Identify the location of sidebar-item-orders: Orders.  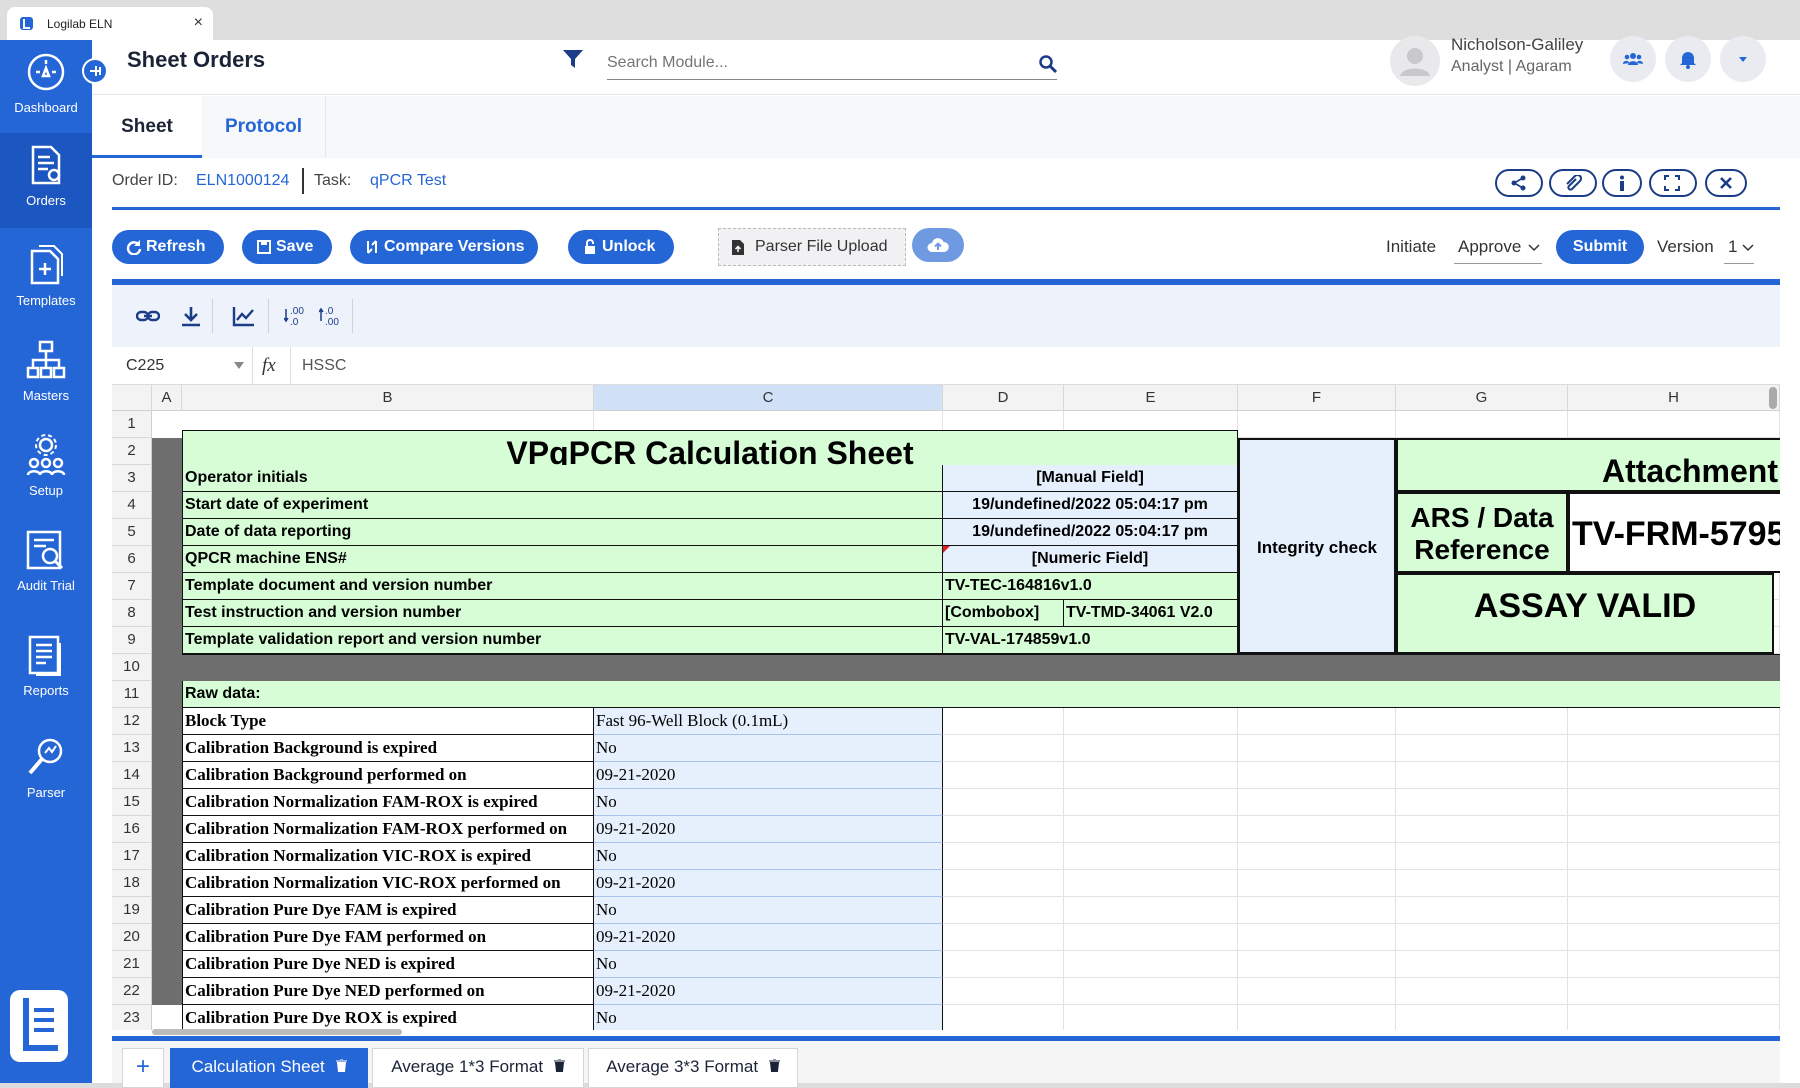
(46, 180).